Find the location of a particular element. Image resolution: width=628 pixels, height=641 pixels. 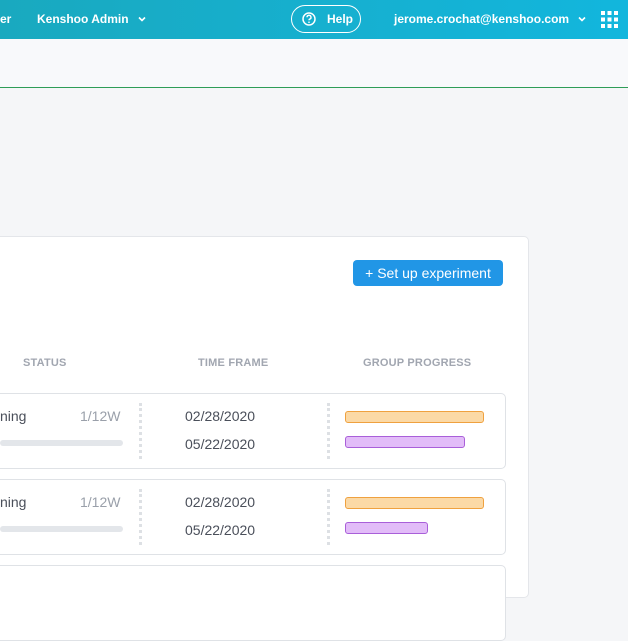

help-button: Help is located at coordinates (326, 19).